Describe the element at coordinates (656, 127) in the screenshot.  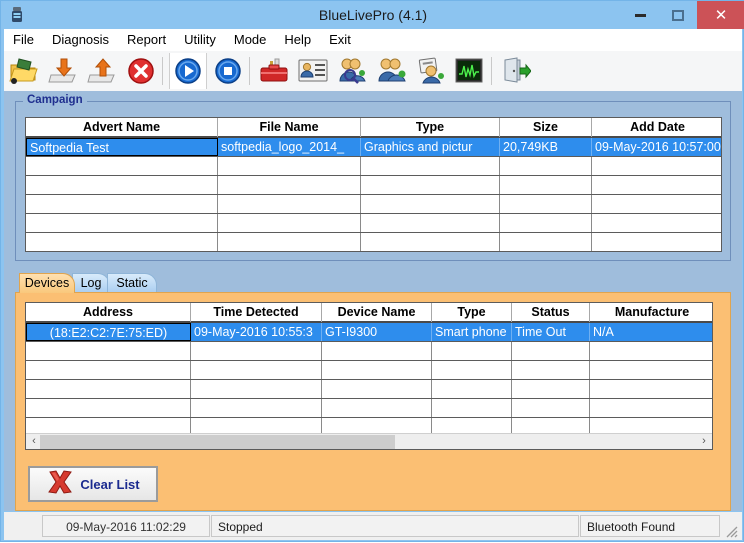
I see `campaign-col-add-date: Add Date` at that location.